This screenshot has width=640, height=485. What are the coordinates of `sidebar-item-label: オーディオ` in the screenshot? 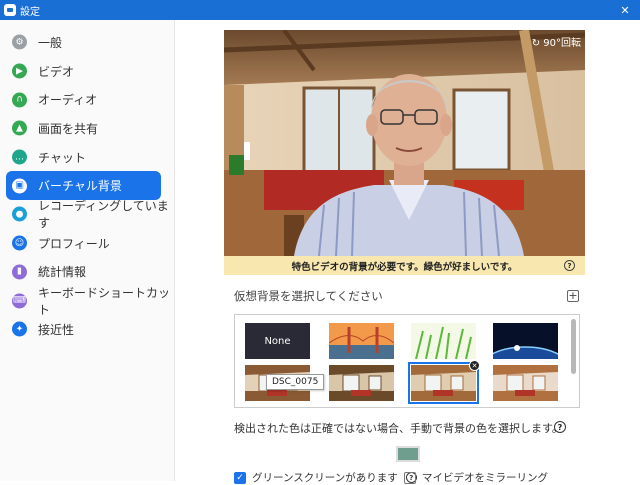 It's located at (68, 100).